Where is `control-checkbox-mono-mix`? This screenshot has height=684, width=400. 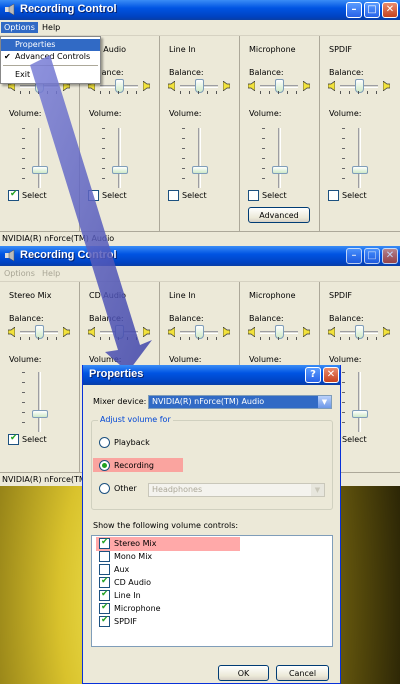 control-checkbox-mono-mix is located at coordinates (104, 556).